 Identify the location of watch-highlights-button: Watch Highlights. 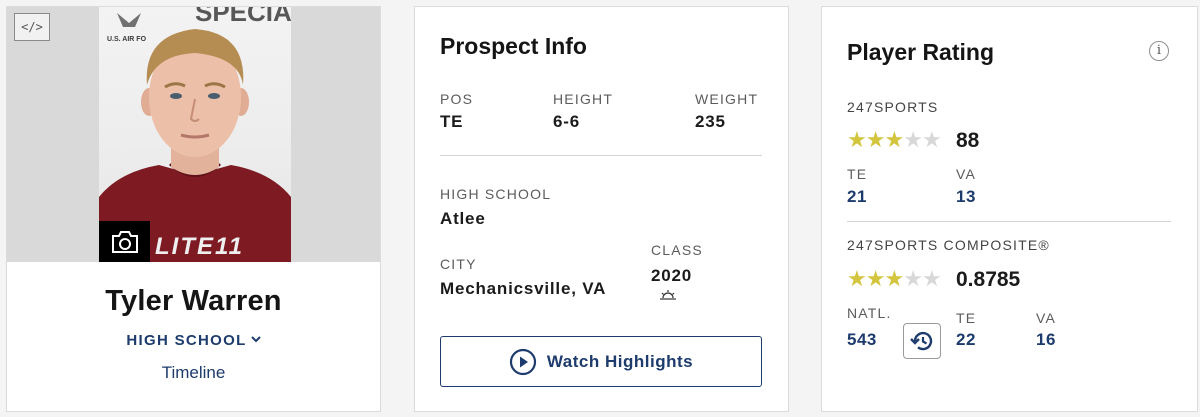
(601, 361).